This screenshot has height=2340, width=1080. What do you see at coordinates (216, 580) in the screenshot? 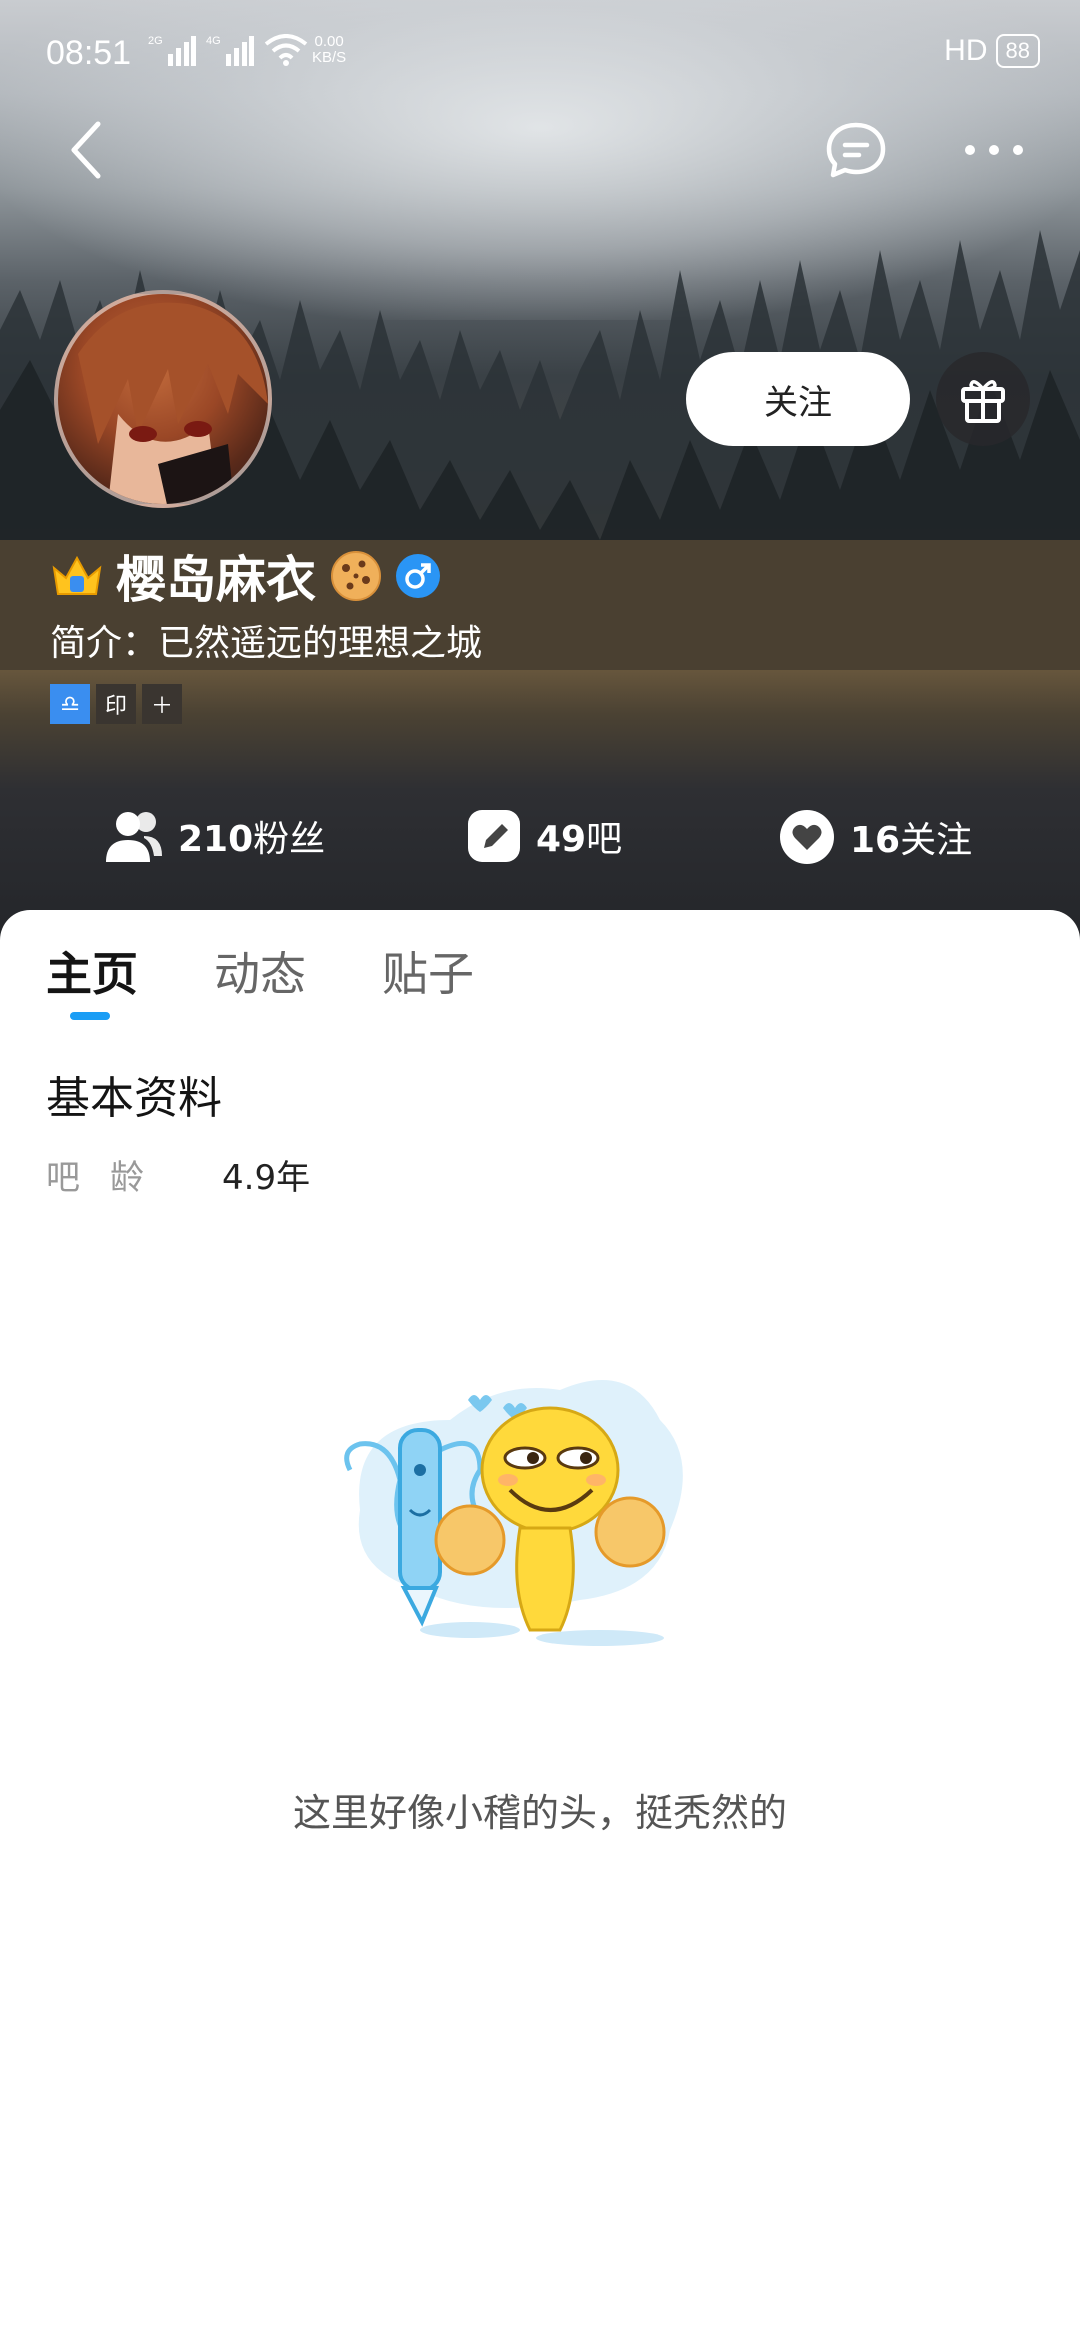
I see `username: 樱岛麻衣` at bounding box center [216, 580].